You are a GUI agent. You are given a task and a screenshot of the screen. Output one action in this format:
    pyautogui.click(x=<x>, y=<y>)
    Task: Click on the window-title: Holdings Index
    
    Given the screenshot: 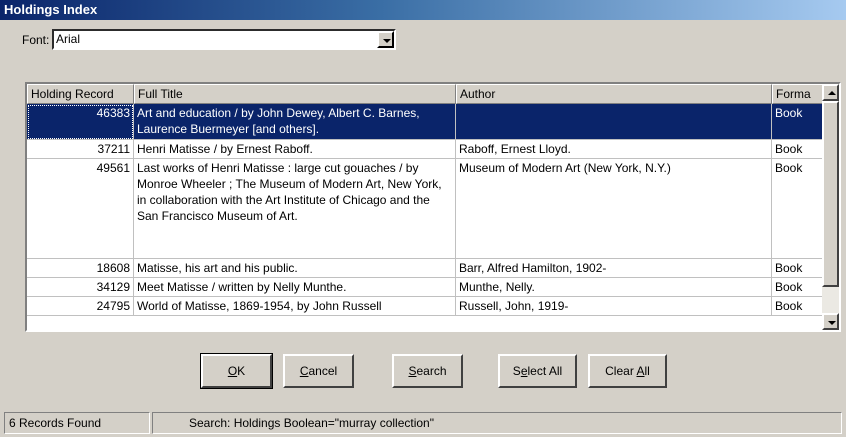 What is the action you would take?
    pyautogui.click(x=423, y=10)
    